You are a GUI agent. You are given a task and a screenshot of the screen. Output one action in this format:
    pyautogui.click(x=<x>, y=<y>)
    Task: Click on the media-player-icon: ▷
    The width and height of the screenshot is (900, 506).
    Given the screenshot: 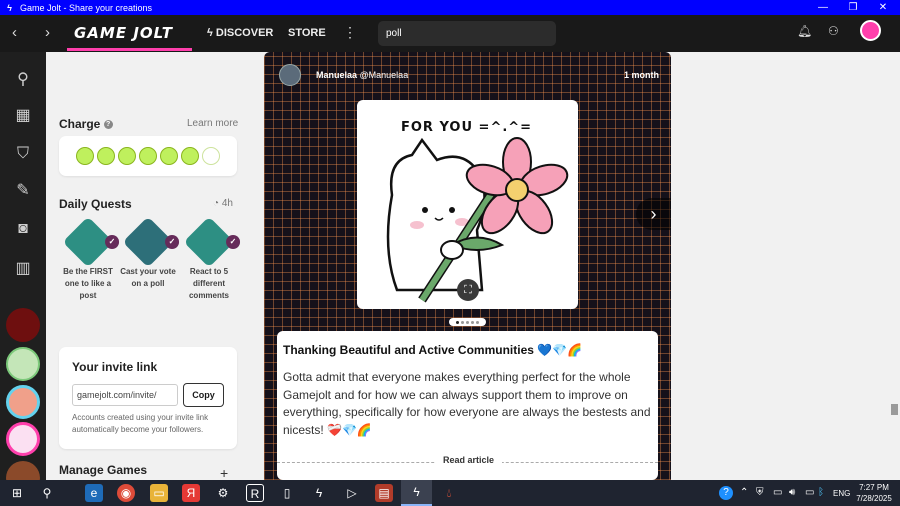 What is the action you would take?
    pyautogui.click(x=352, y=493)
    